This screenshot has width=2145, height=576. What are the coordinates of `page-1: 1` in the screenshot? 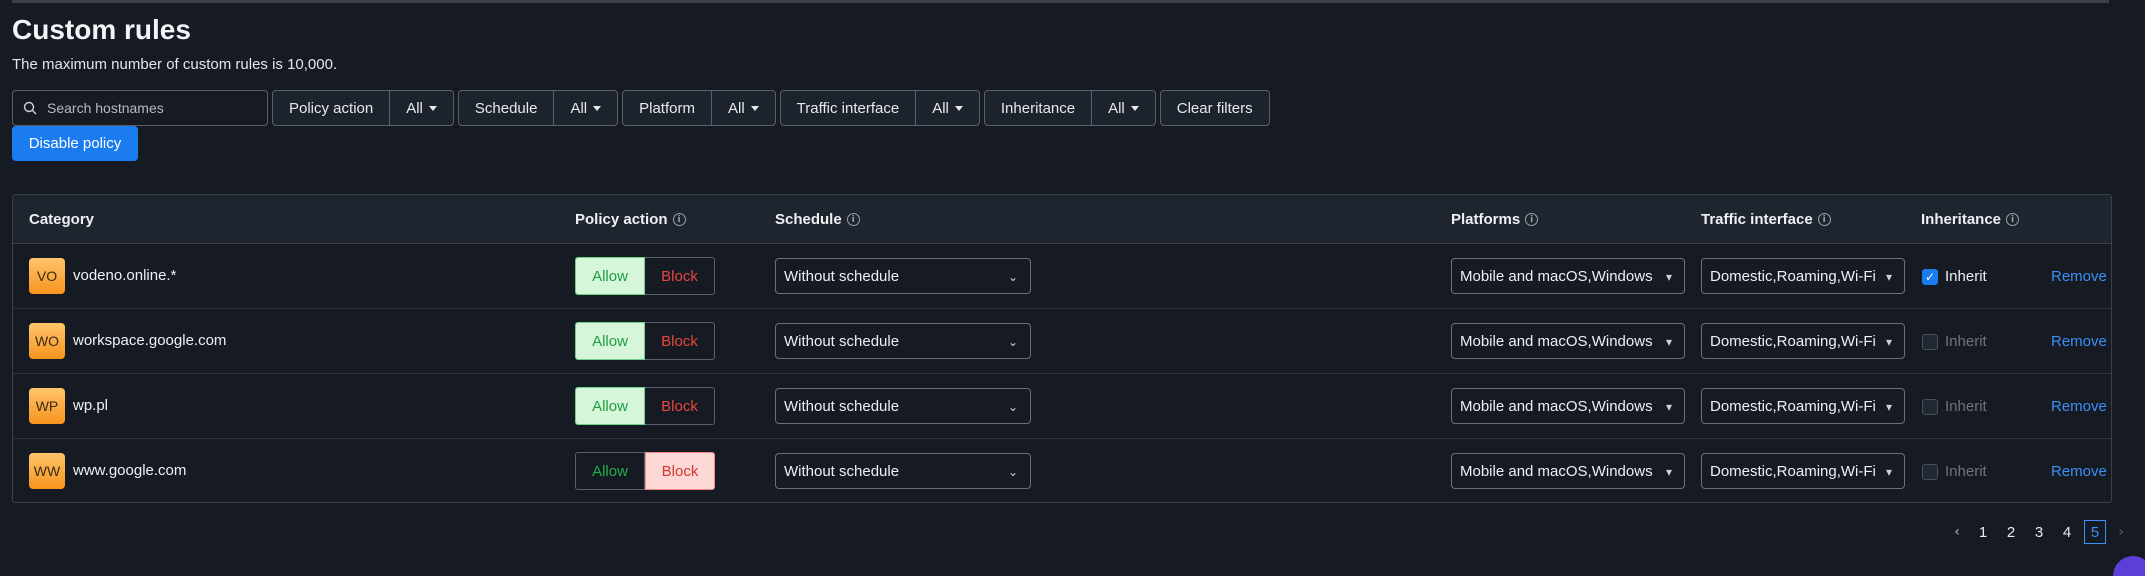 It's located at (1983, 532).